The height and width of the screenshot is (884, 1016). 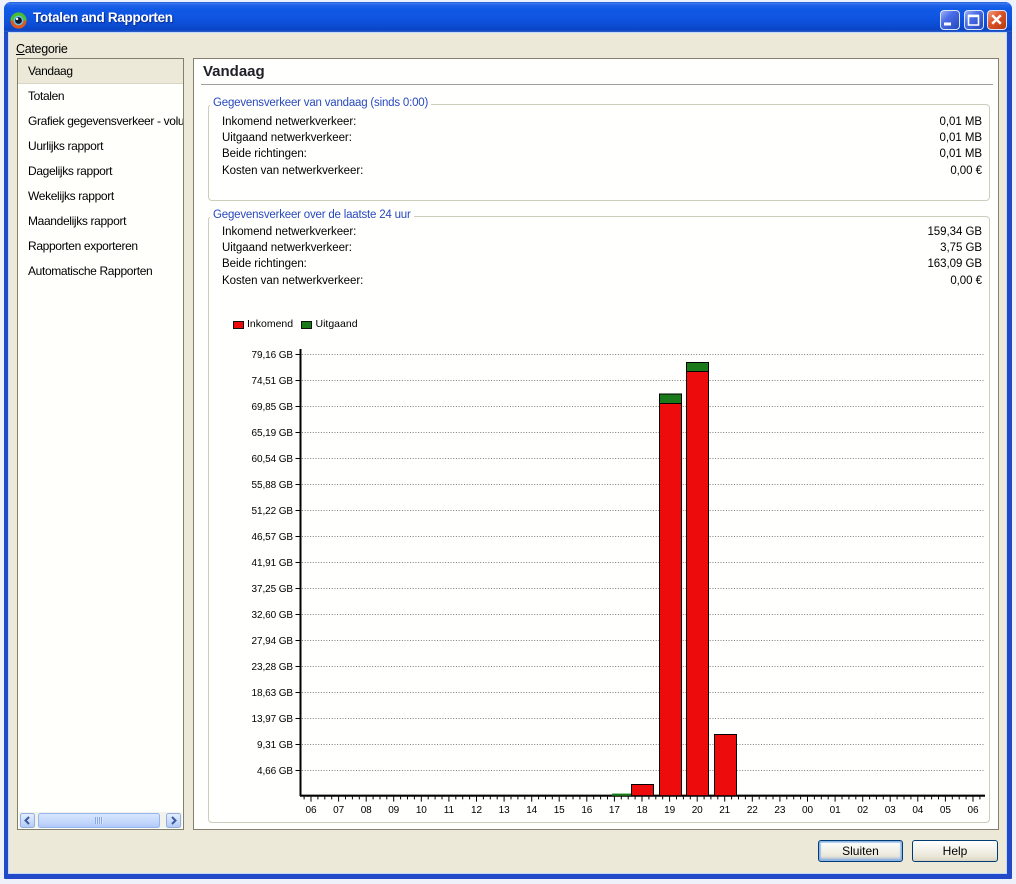 I want to click on svg-text: 04, so click(x=917, y=810).